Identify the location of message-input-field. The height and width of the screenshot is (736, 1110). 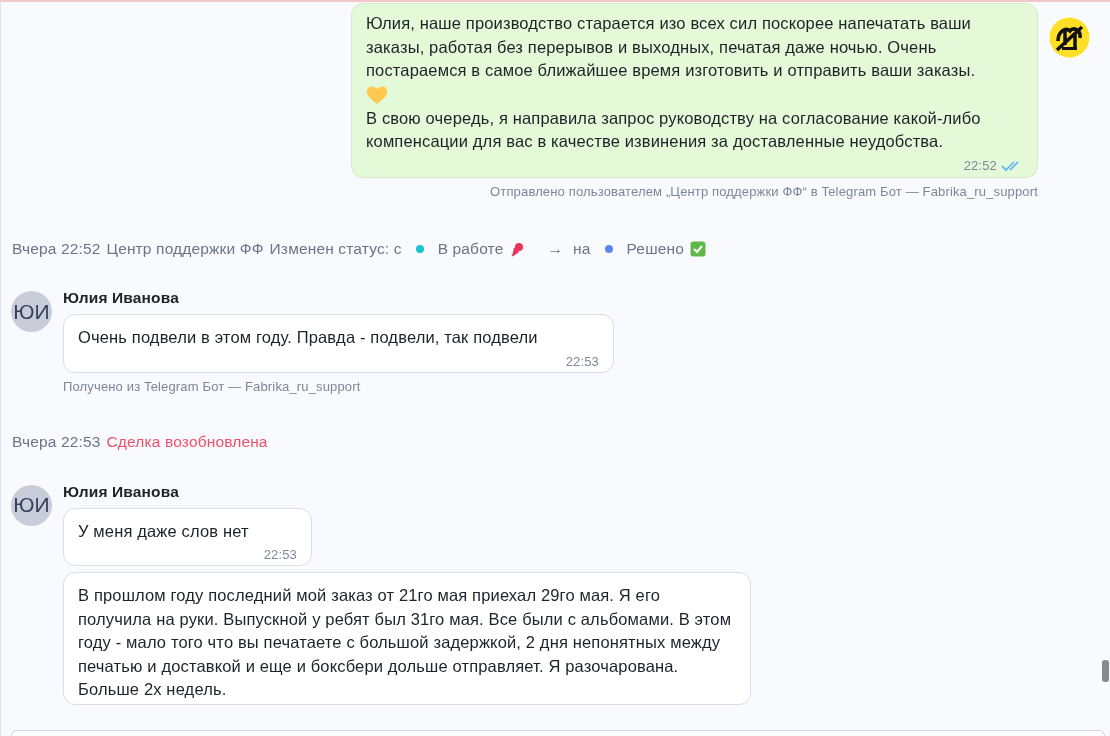
(558, 733).